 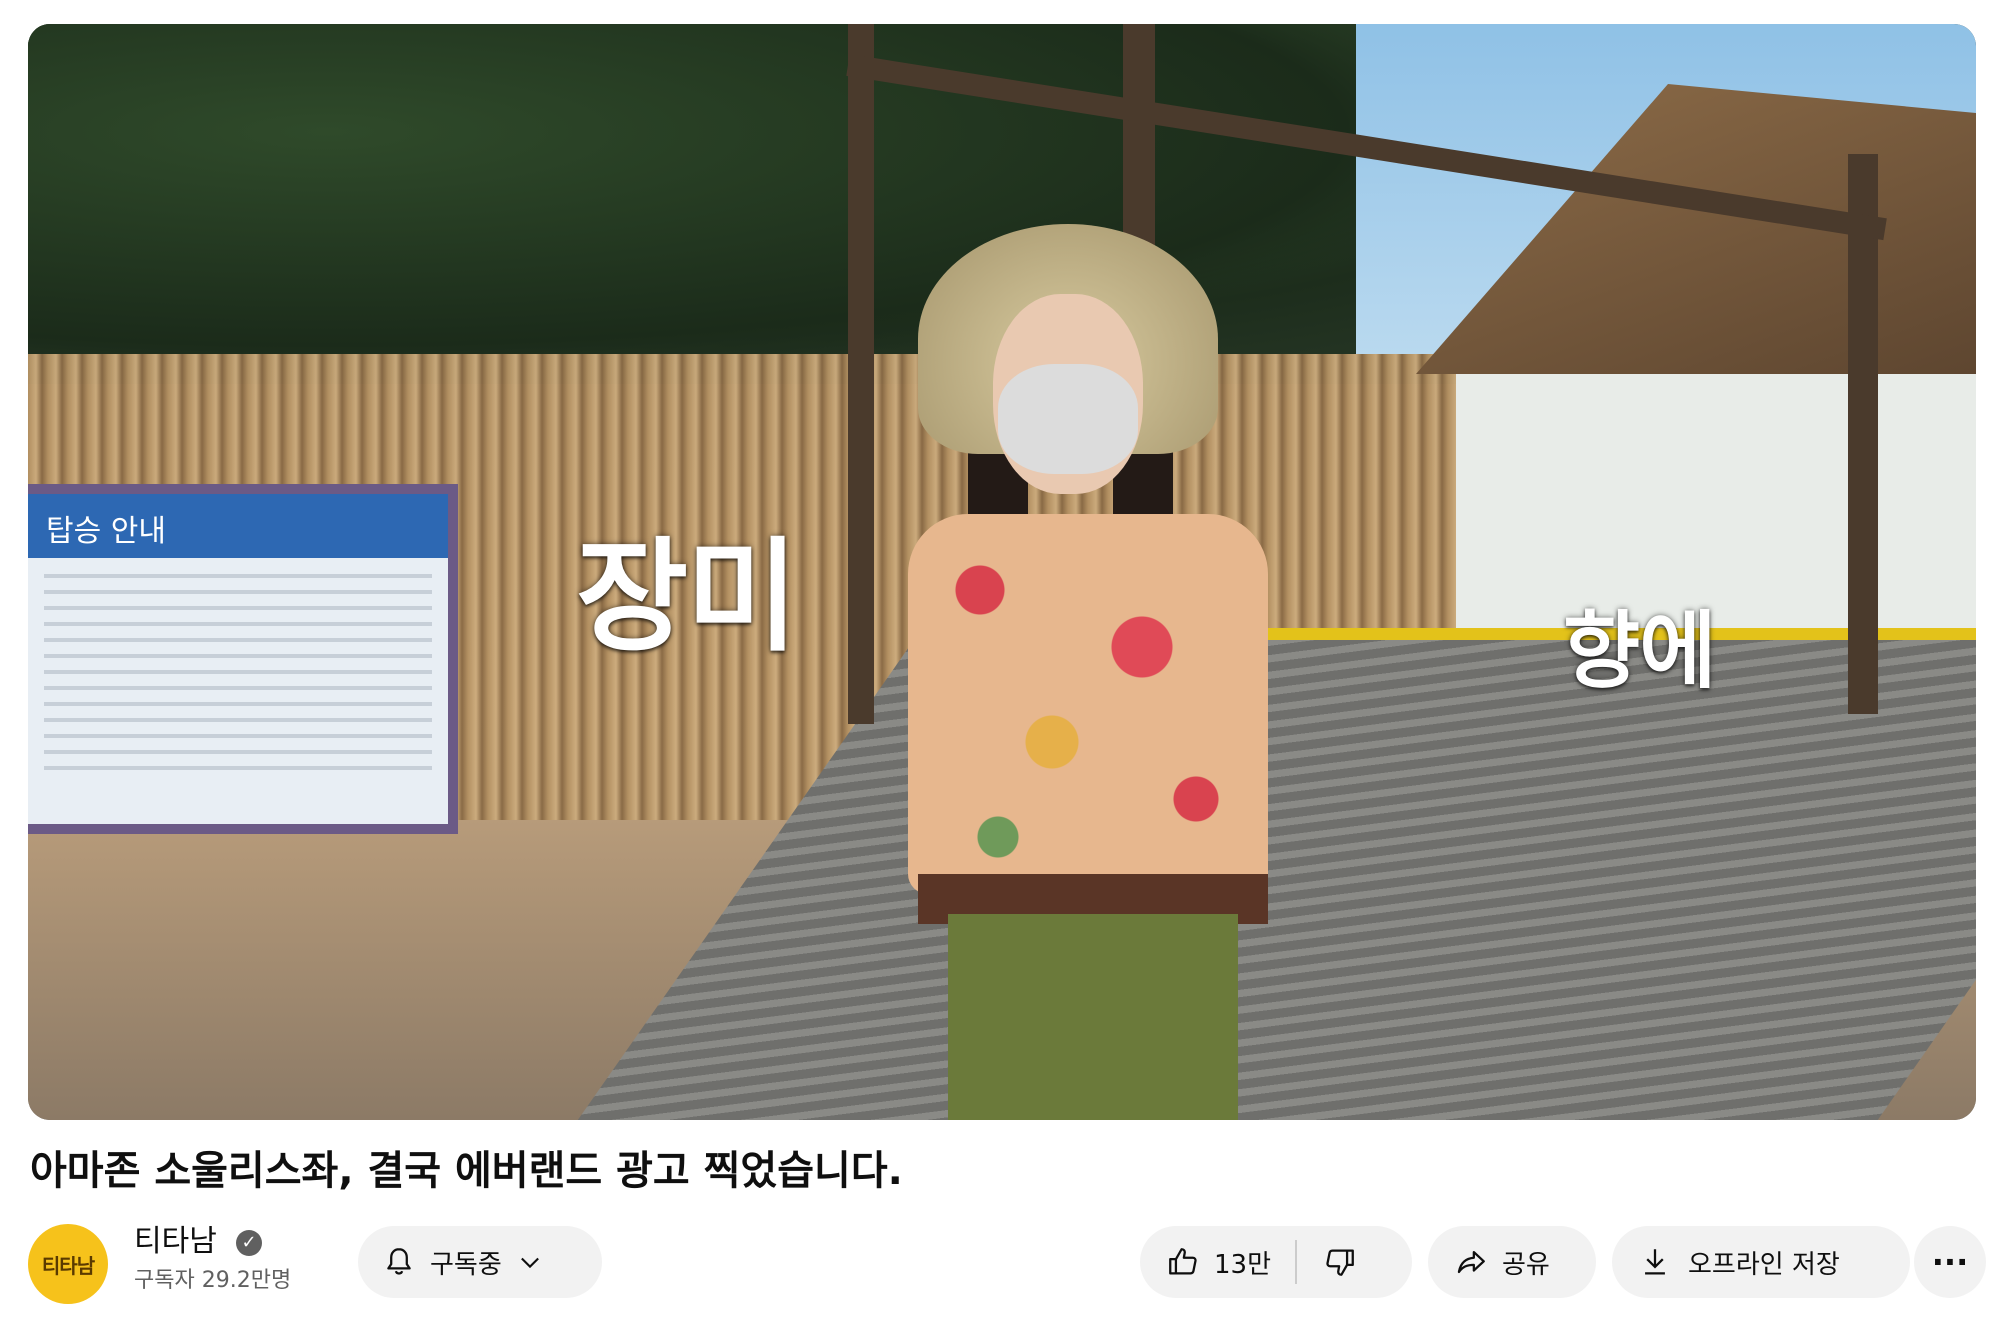 I want to click on video-post, so click(x=861, y=374).